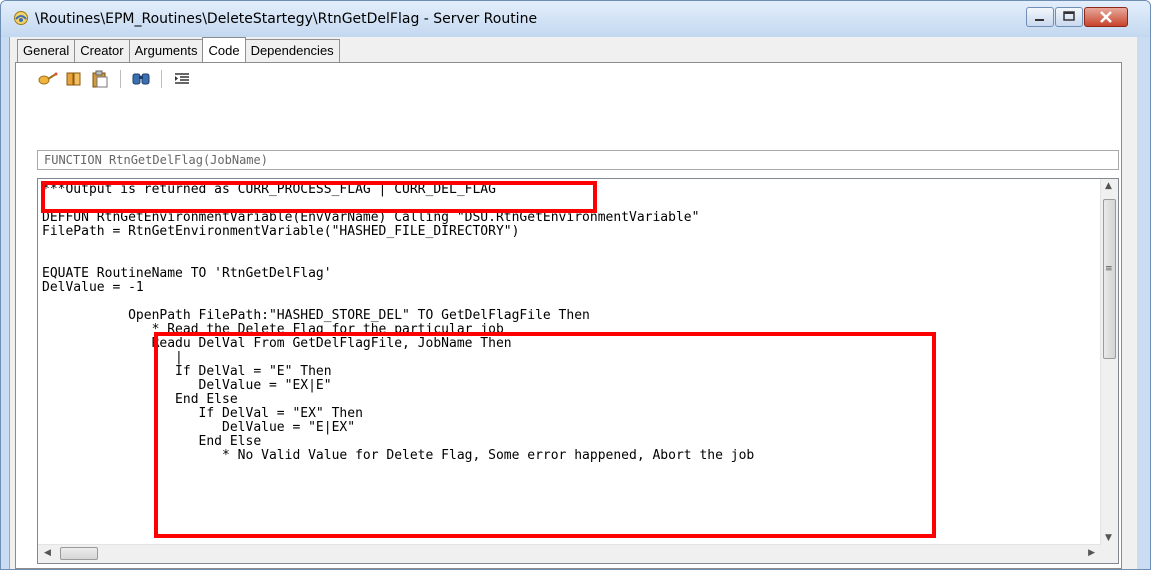  I want to click on vertical-scrollbar: ▲ ≡ ▼, so click(1109, 362).